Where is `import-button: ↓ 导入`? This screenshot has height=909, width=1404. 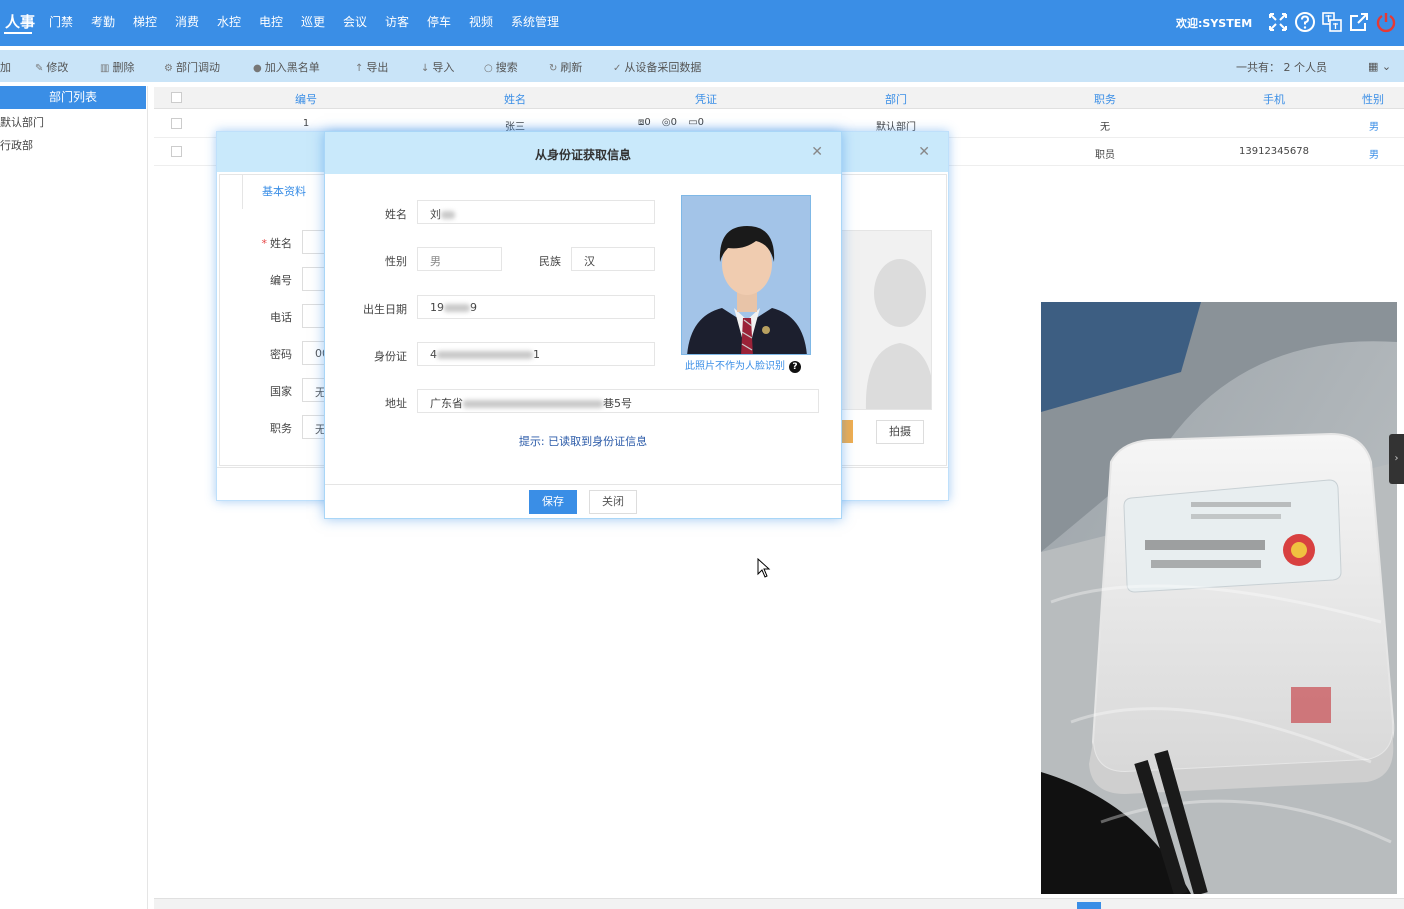
import-button: ↓ 导入 is located at coordinates (437, 67).